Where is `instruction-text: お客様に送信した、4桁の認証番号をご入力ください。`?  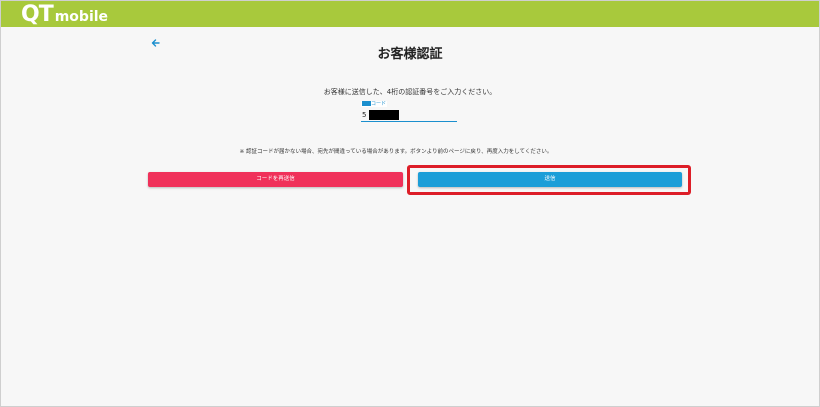 instruction-text: お客様に送信した、4桁の認証番号をご入力ください。 is located at coordinates (410, 92).